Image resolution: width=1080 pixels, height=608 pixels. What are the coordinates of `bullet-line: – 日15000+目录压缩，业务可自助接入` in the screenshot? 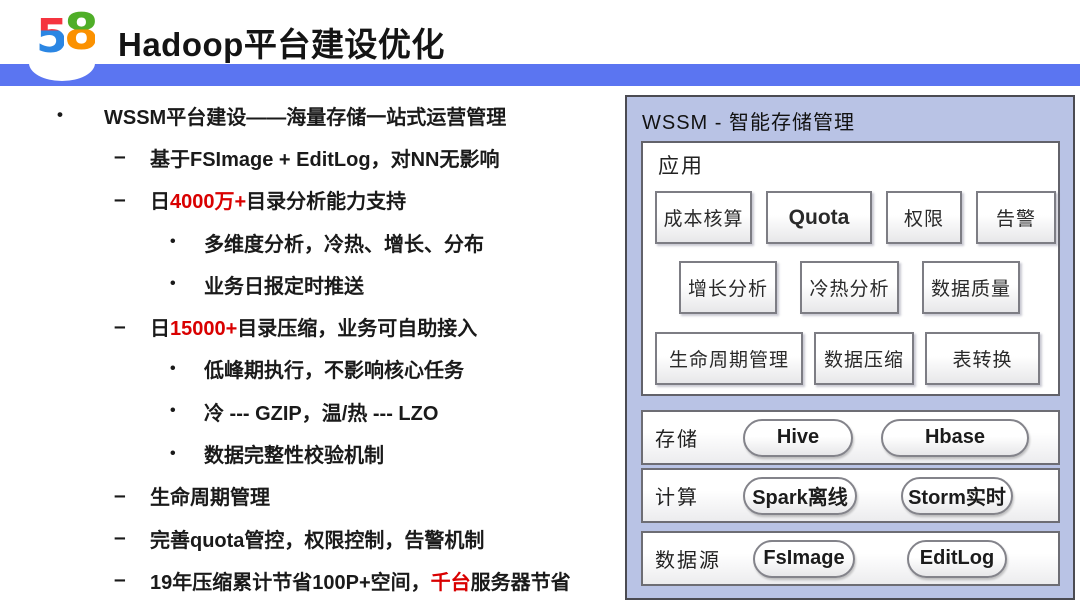 It's located at (309, 326).